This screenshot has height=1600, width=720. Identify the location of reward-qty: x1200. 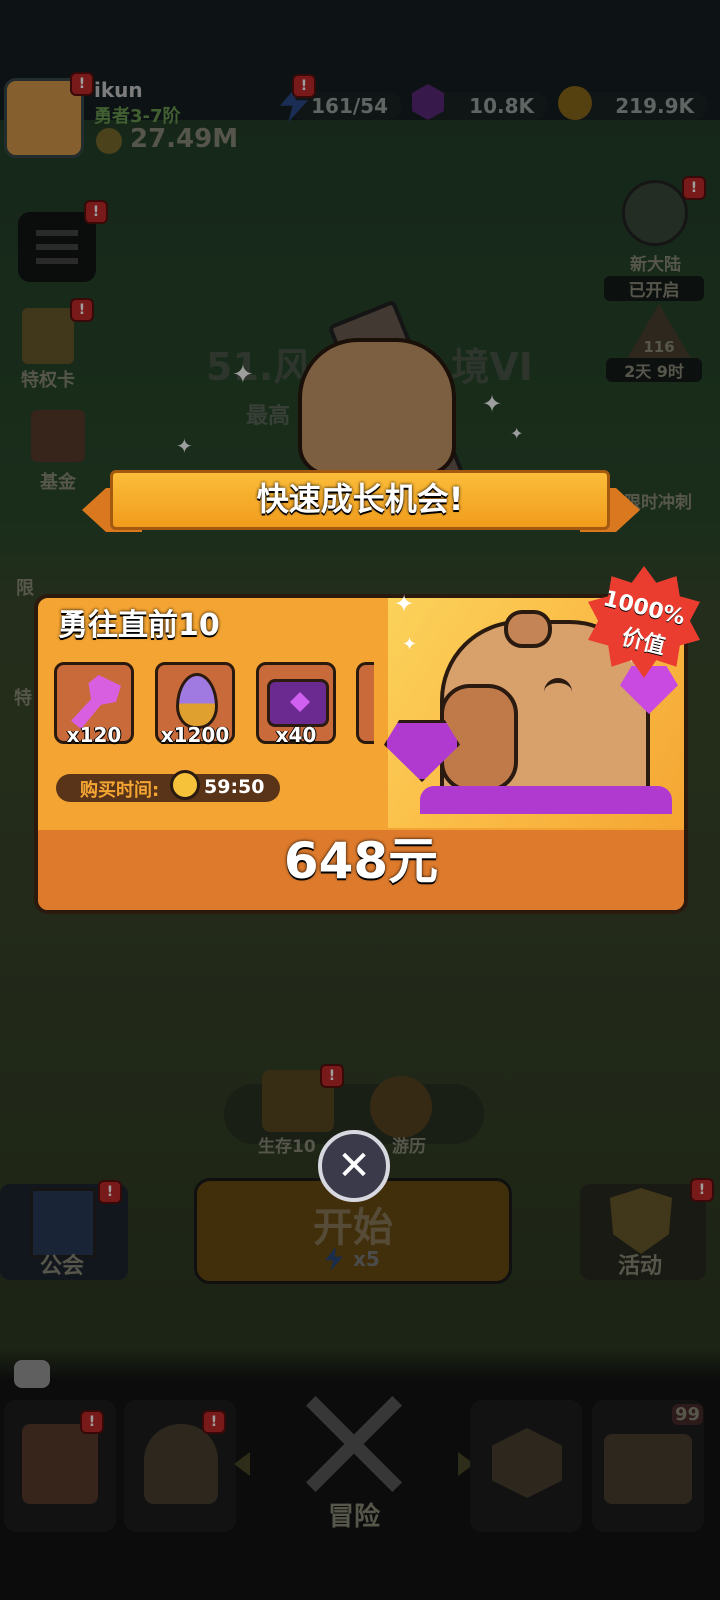
(195, 735).